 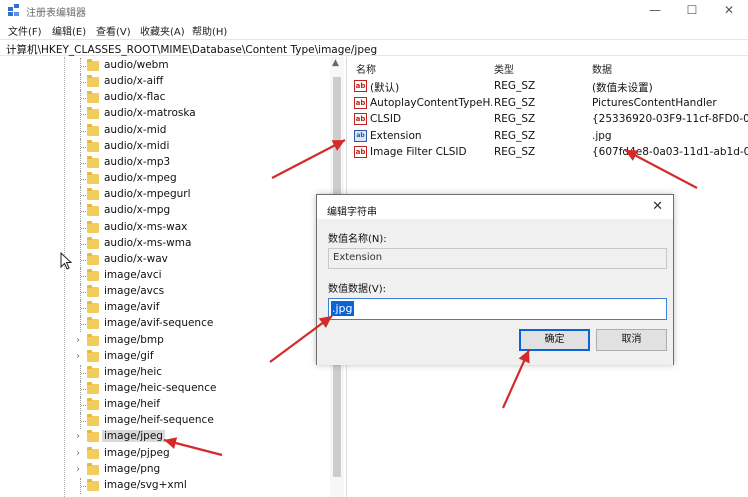 What do you see at coordinates (352, 212) in the screenshot?
I see `dialog-title: 编辑字符串` at bounding box center [352, 212].